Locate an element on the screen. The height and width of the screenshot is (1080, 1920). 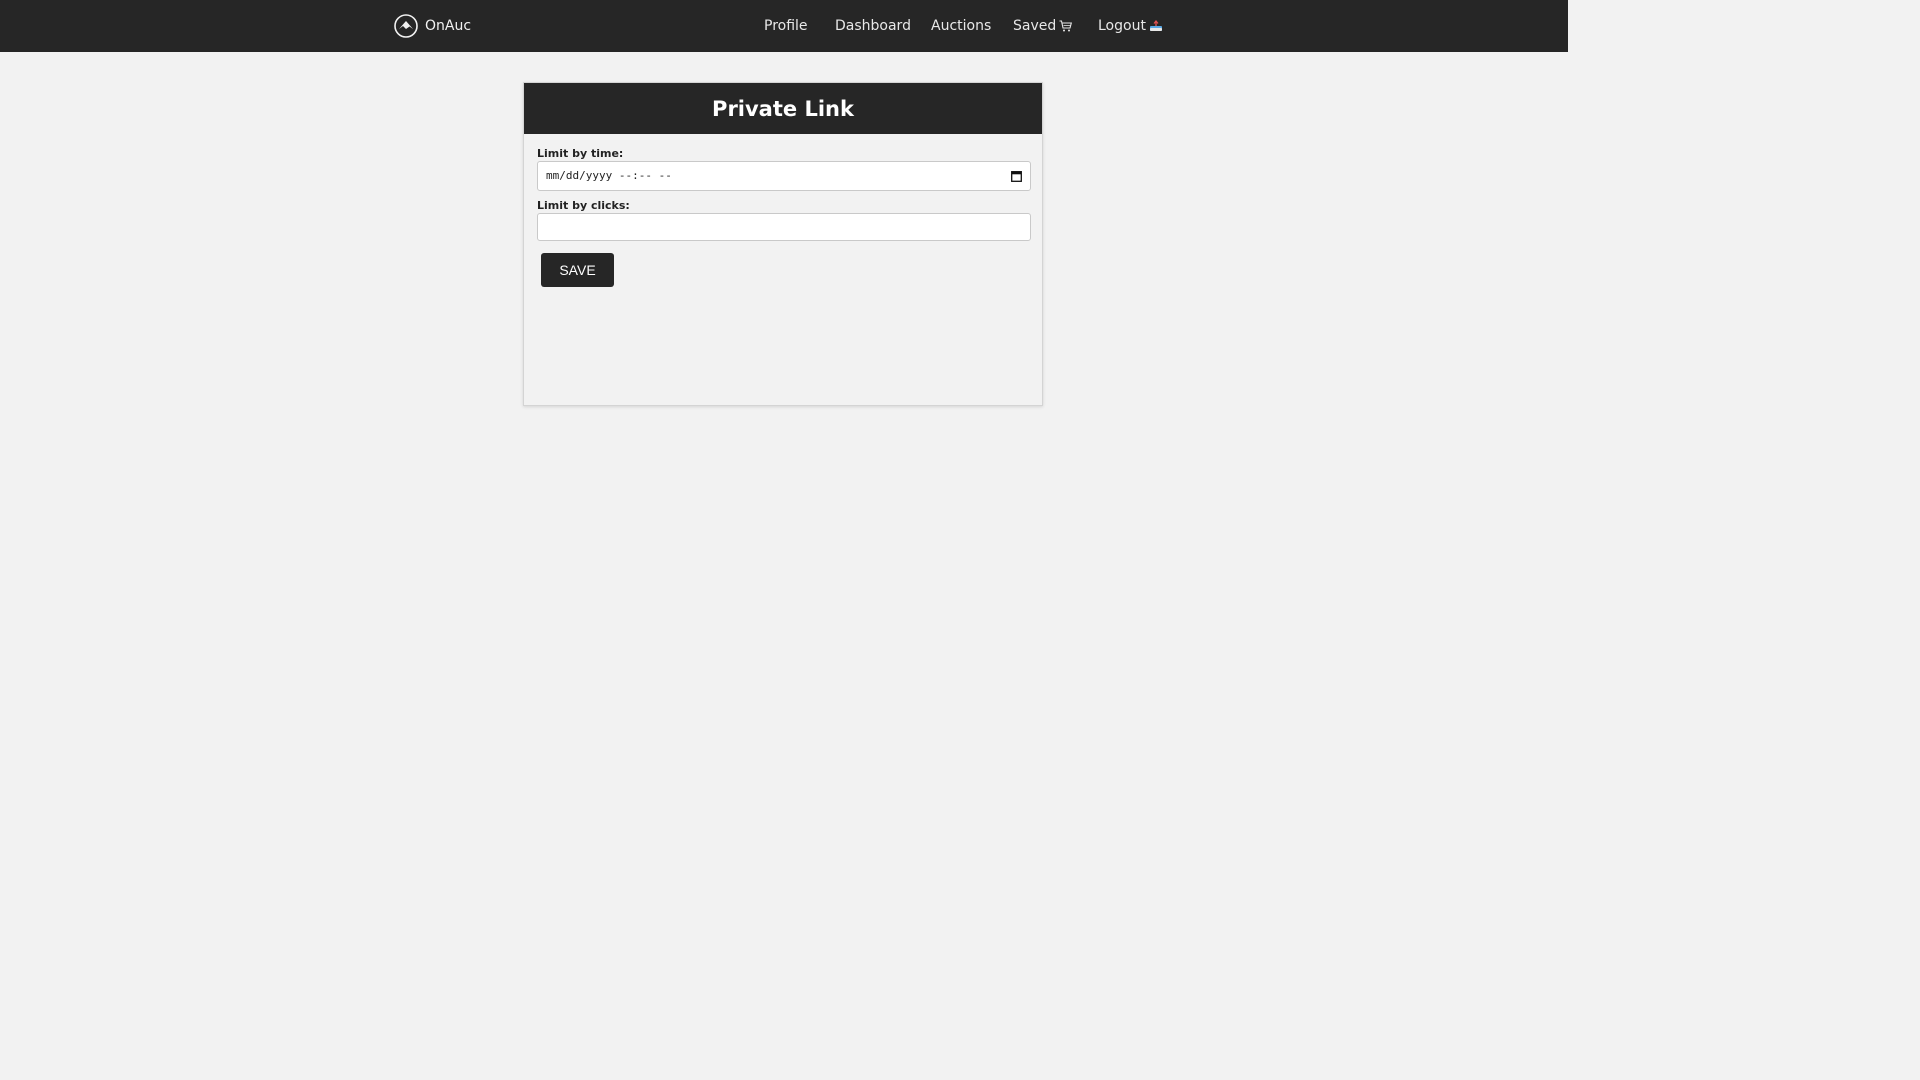
nav-link-saved: Saved is located at coordinates (1043, 26).